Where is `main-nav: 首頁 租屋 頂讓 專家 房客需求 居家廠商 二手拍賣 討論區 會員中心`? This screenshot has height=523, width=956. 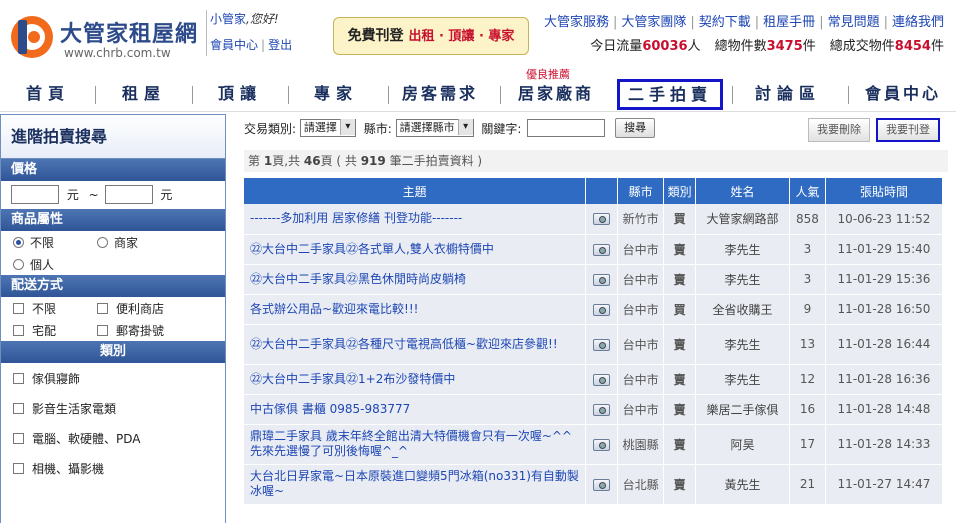 main-nav: 首頁 租屋 頂讓 專家 房客需求 居家廠商 二手拍賣 討論區 會員中心 is located at coordinates (478, 95).